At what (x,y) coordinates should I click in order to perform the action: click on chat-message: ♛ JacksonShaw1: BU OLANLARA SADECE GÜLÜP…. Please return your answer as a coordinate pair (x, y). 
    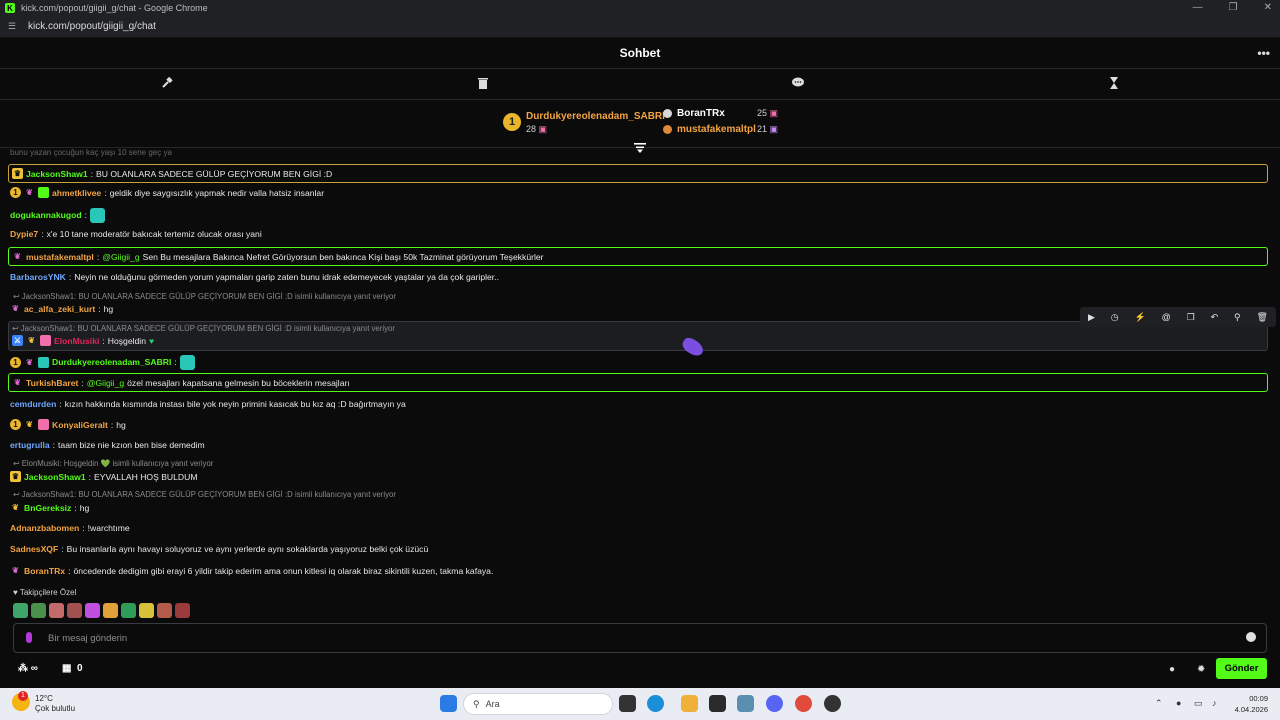
    Looking at the image, I should click on (638, 173).